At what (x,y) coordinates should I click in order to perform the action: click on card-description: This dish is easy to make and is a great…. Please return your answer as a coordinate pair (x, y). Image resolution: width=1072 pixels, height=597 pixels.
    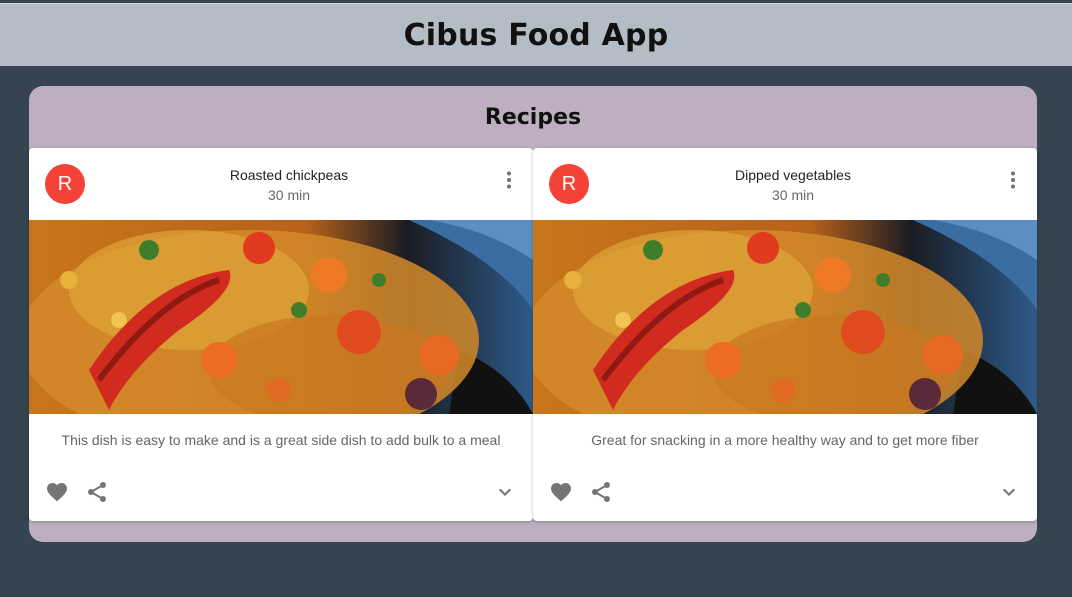
    Looking at the image, I should click on (281, 440).